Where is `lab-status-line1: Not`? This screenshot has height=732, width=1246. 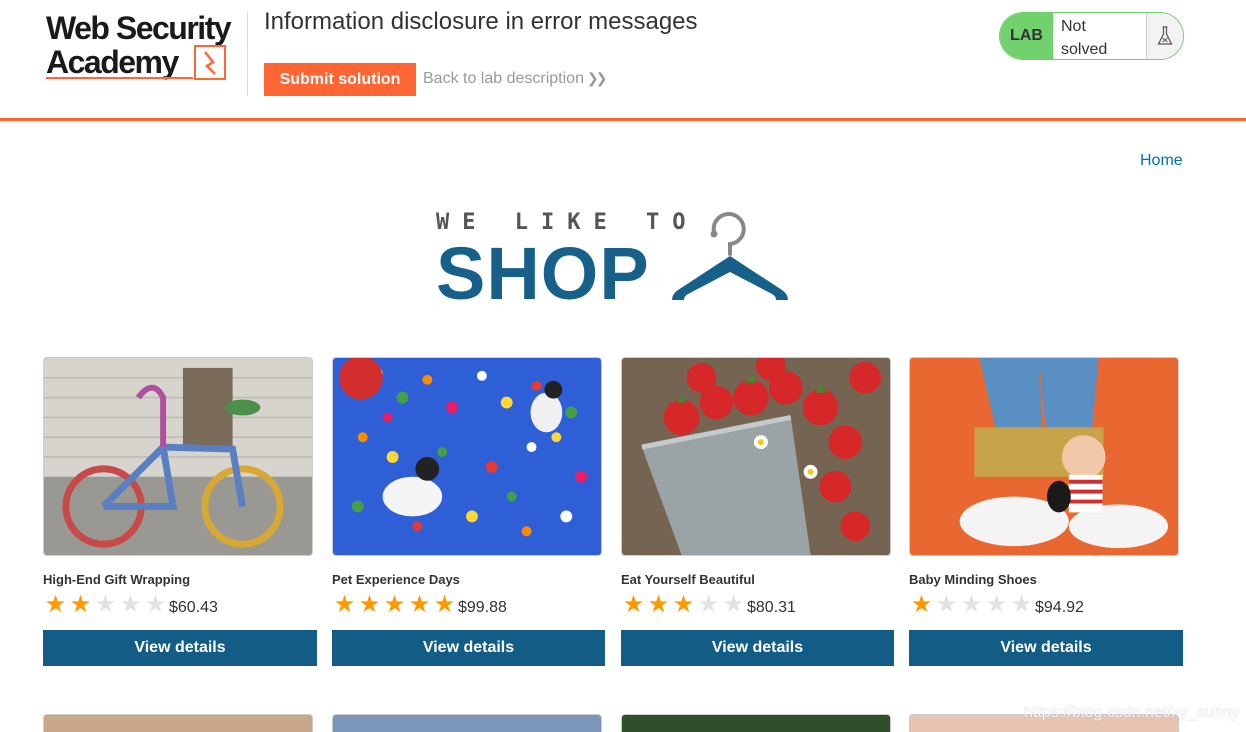 lab-status-line1: Not is located at coordinates (1073, 26).